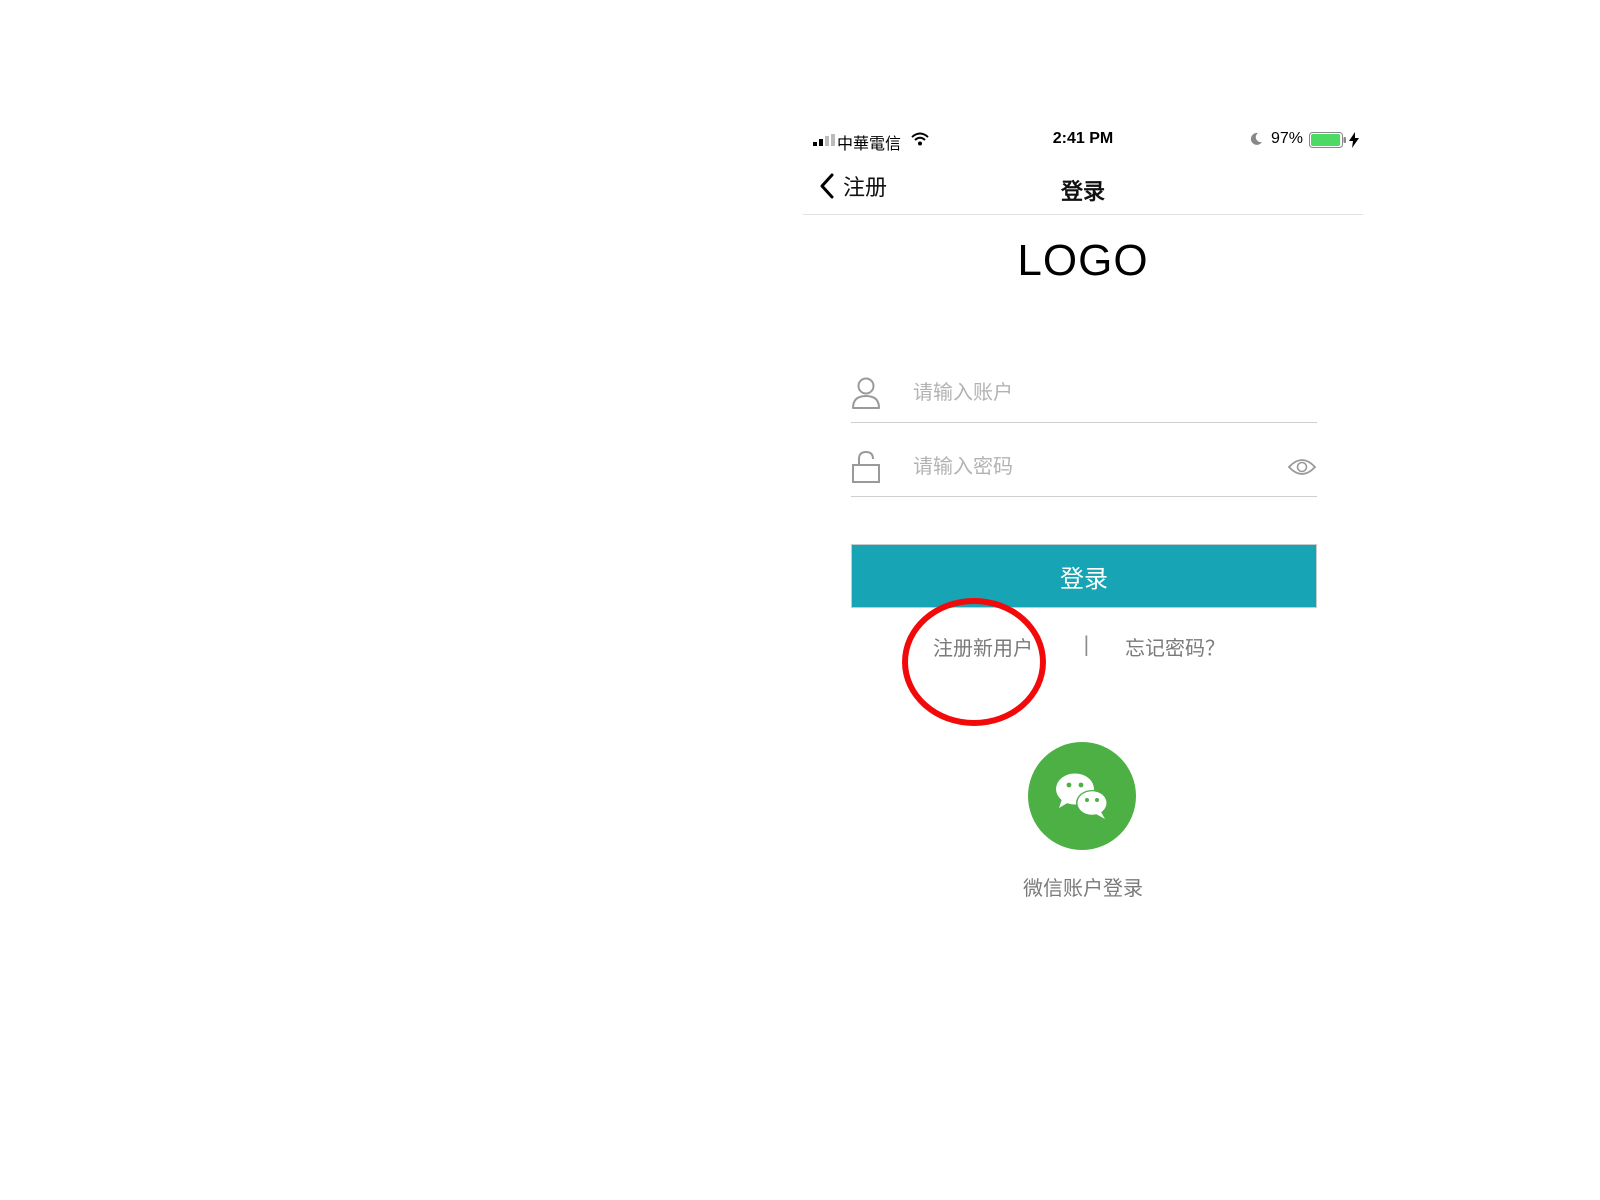  I want to click on login-button: 登录, so click(1084, 576).